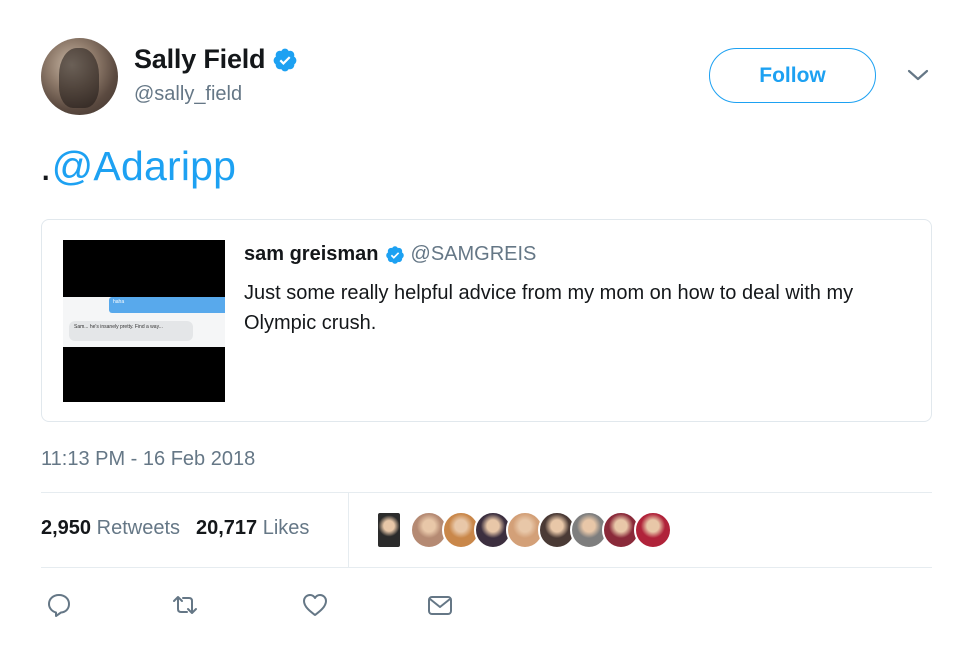  What do you see at coordinates (311, 254) in the screenshot?
I see `quoted-author-name: sam greisman` at bounding box center [311, 254].